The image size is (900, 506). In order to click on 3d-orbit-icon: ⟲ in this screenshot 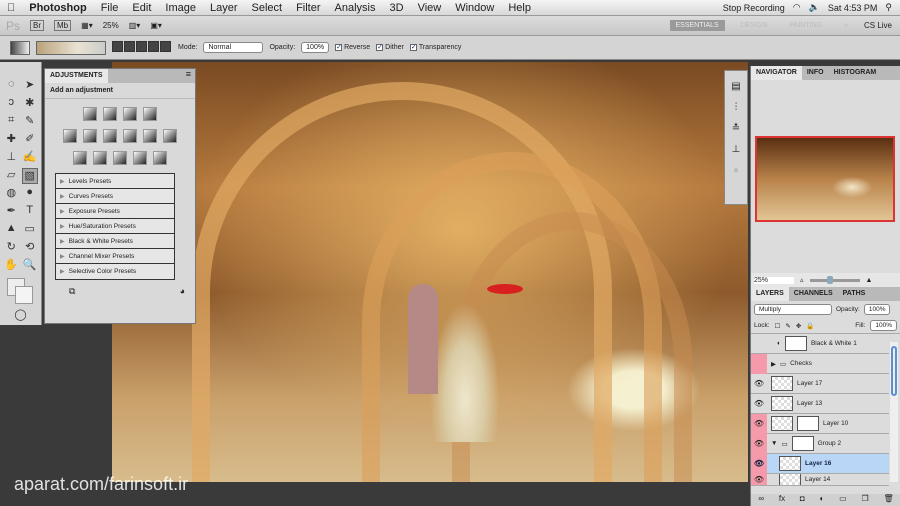, I will do `click(30, 248)`.